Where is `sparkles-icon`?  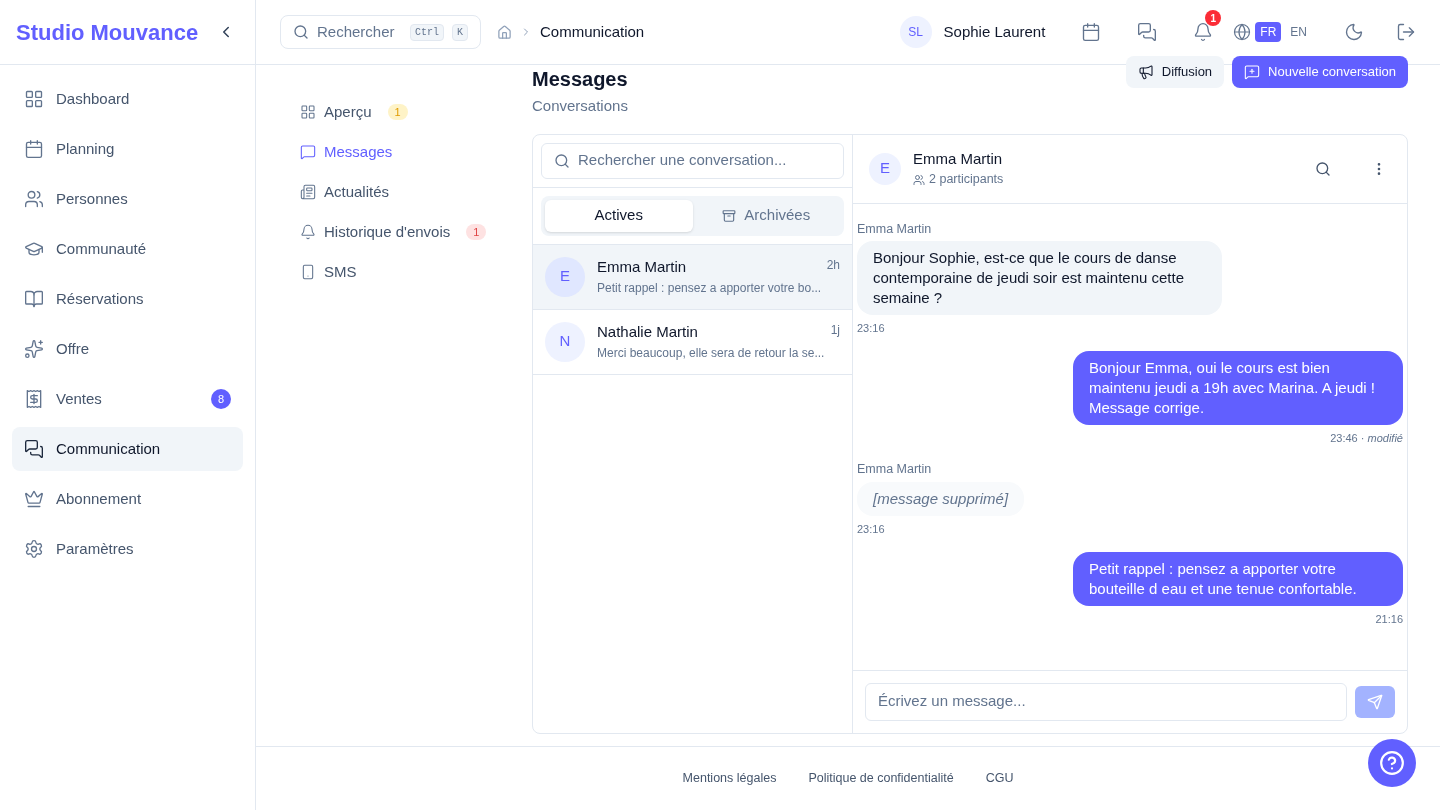 sparkles-icon is located at coordinates (34, 349).